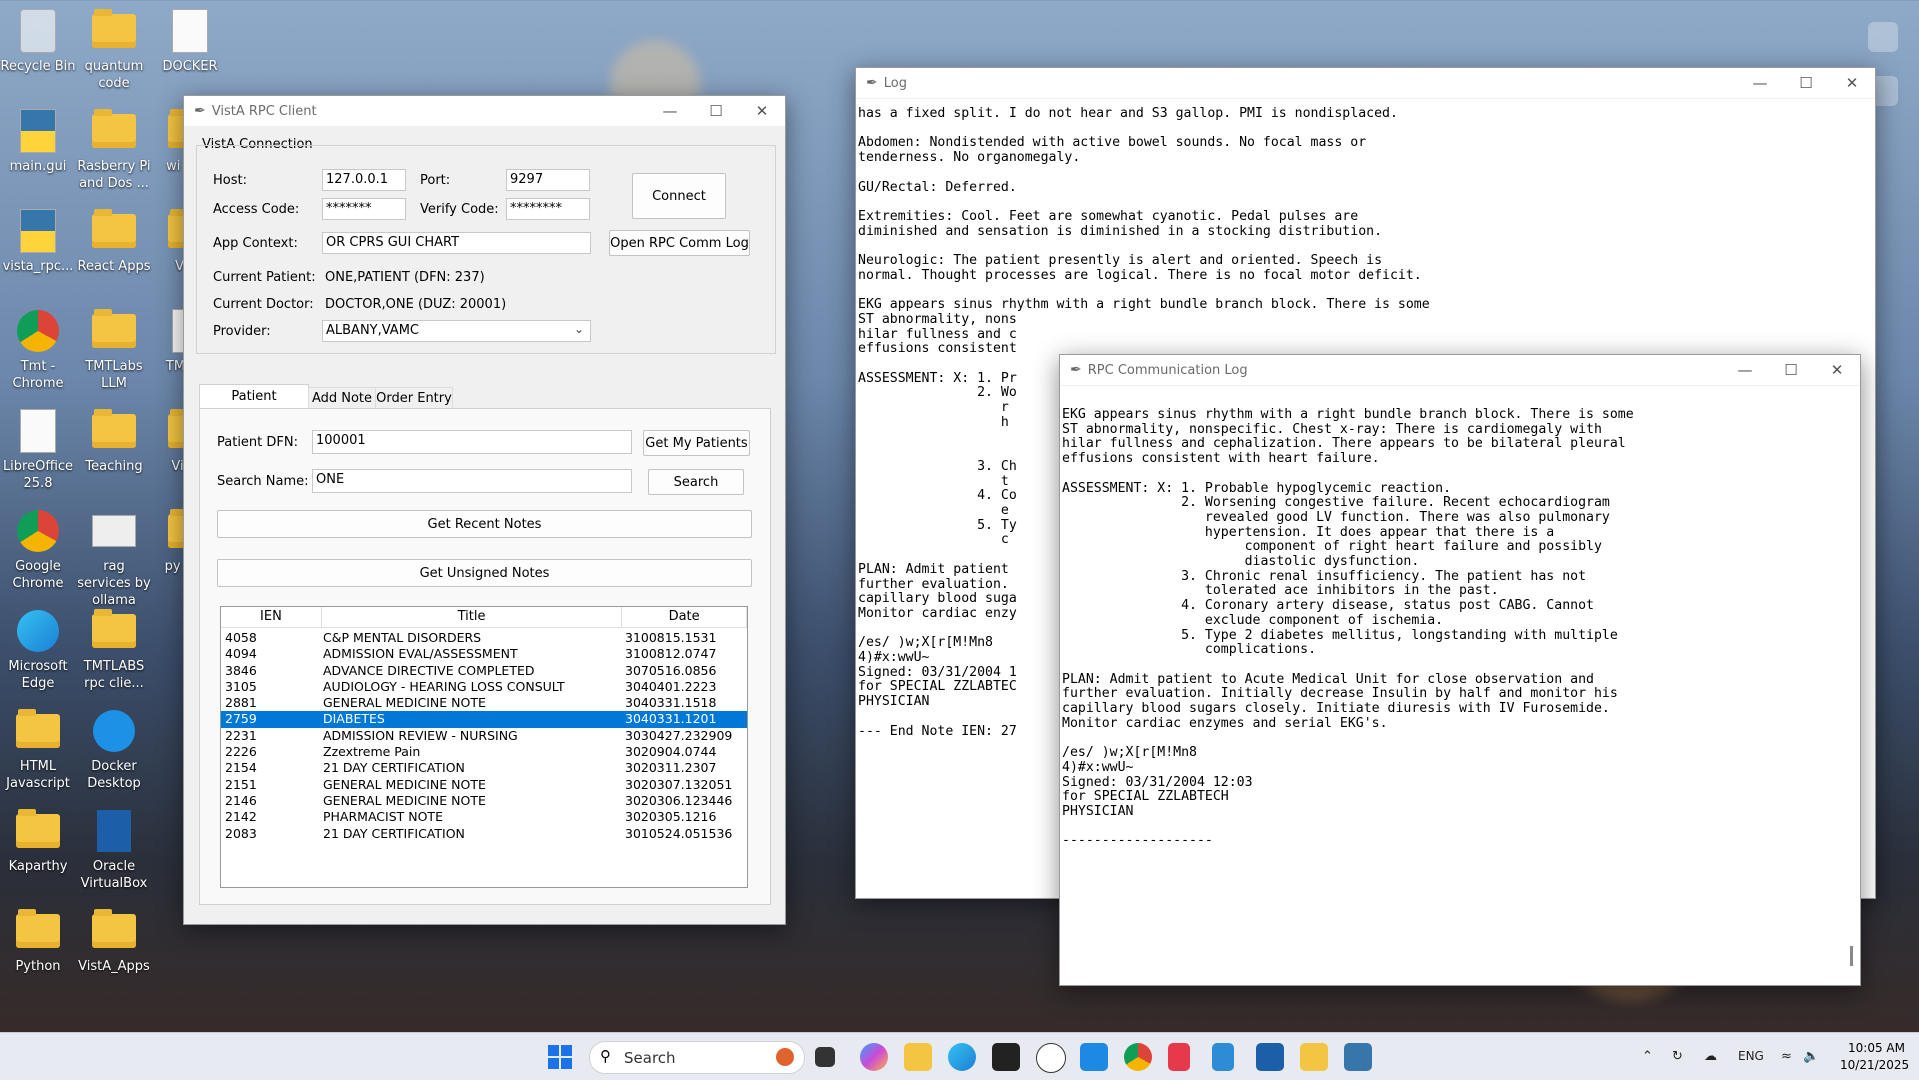 The height and width of the screenshot is (1080, 1919). Describe the element at coordinates (696, 482) in the screenshot. I see `search-button: Search` at that location.